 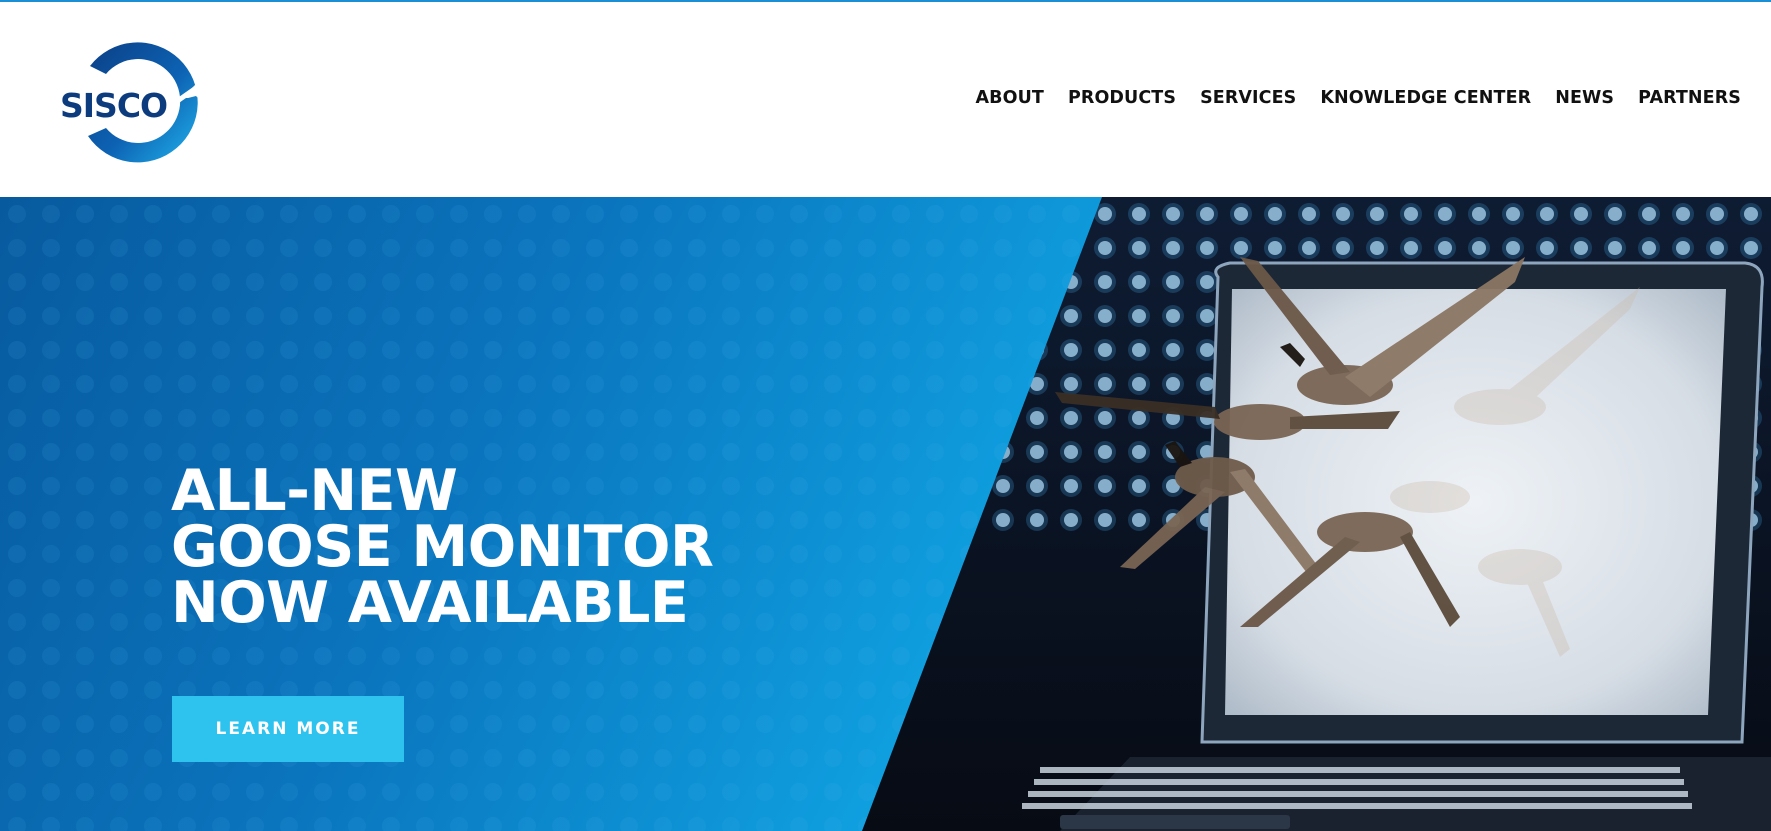 What do you see at coordinates (314, 491) in the screenshot?
I see `hero-headline-line-1: ALL-NEW` at bounding box center [314, 491].